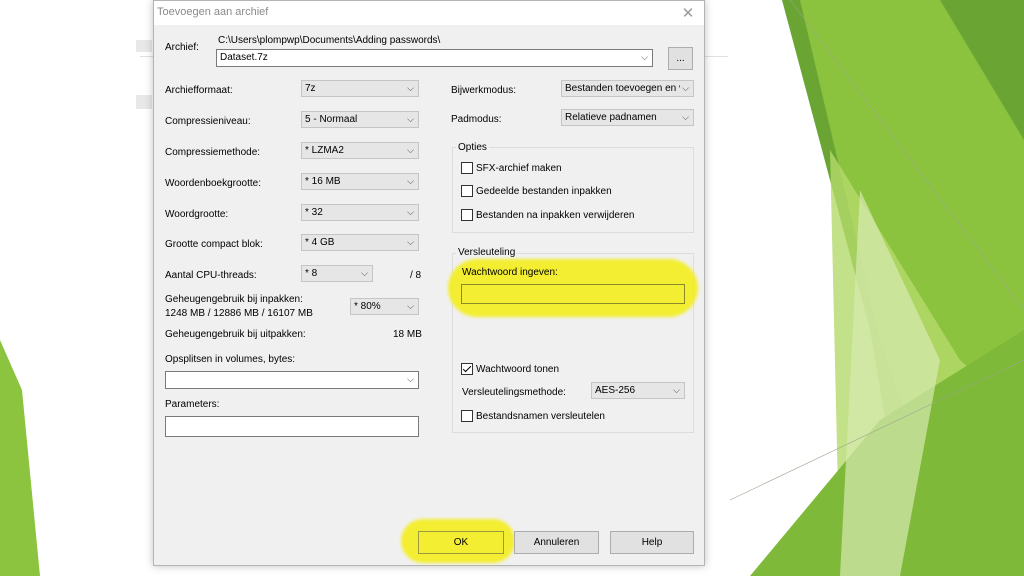 The height and width of the screenshot is (576, 1024). What do you see at coordinates (323, 181) in the screenshot?
I see `dict-value: * 16 MB` at bounding box center [323, 181].